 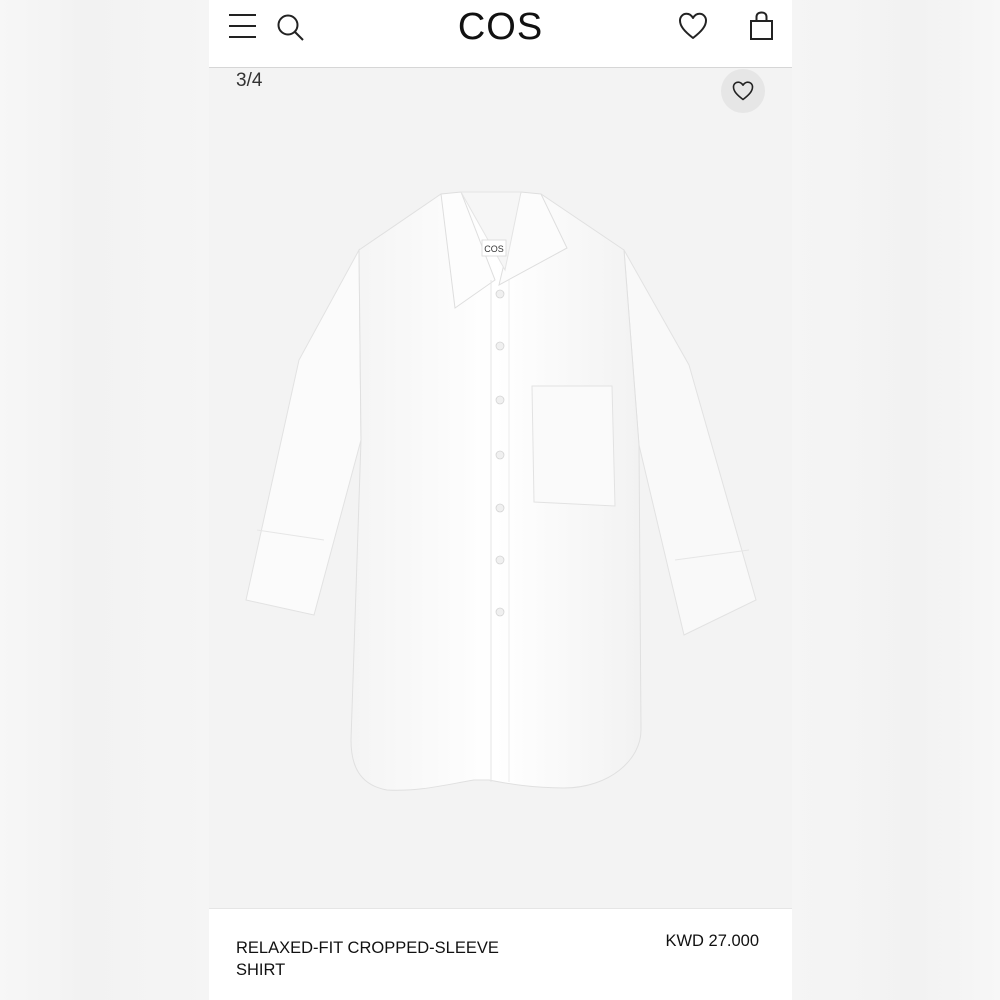 What do you see at coordinates (494, 249) in the screenshot?
I see `garment-label: COS` at bounding box center [494, 249].